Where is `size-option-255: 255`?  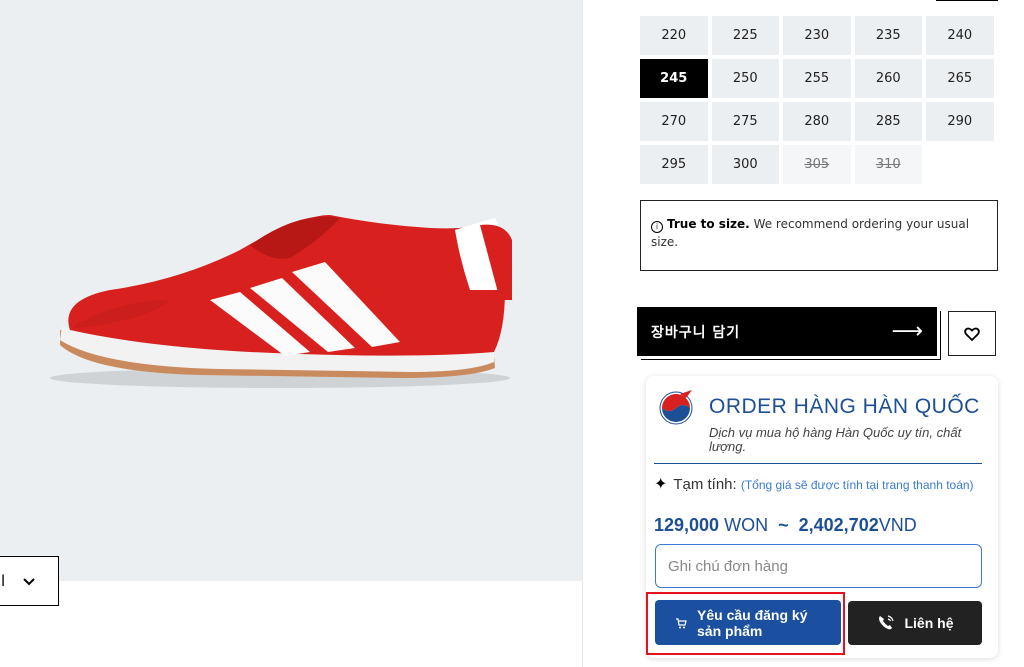
size-option-255: 255 is located at coordinates (817, 78).